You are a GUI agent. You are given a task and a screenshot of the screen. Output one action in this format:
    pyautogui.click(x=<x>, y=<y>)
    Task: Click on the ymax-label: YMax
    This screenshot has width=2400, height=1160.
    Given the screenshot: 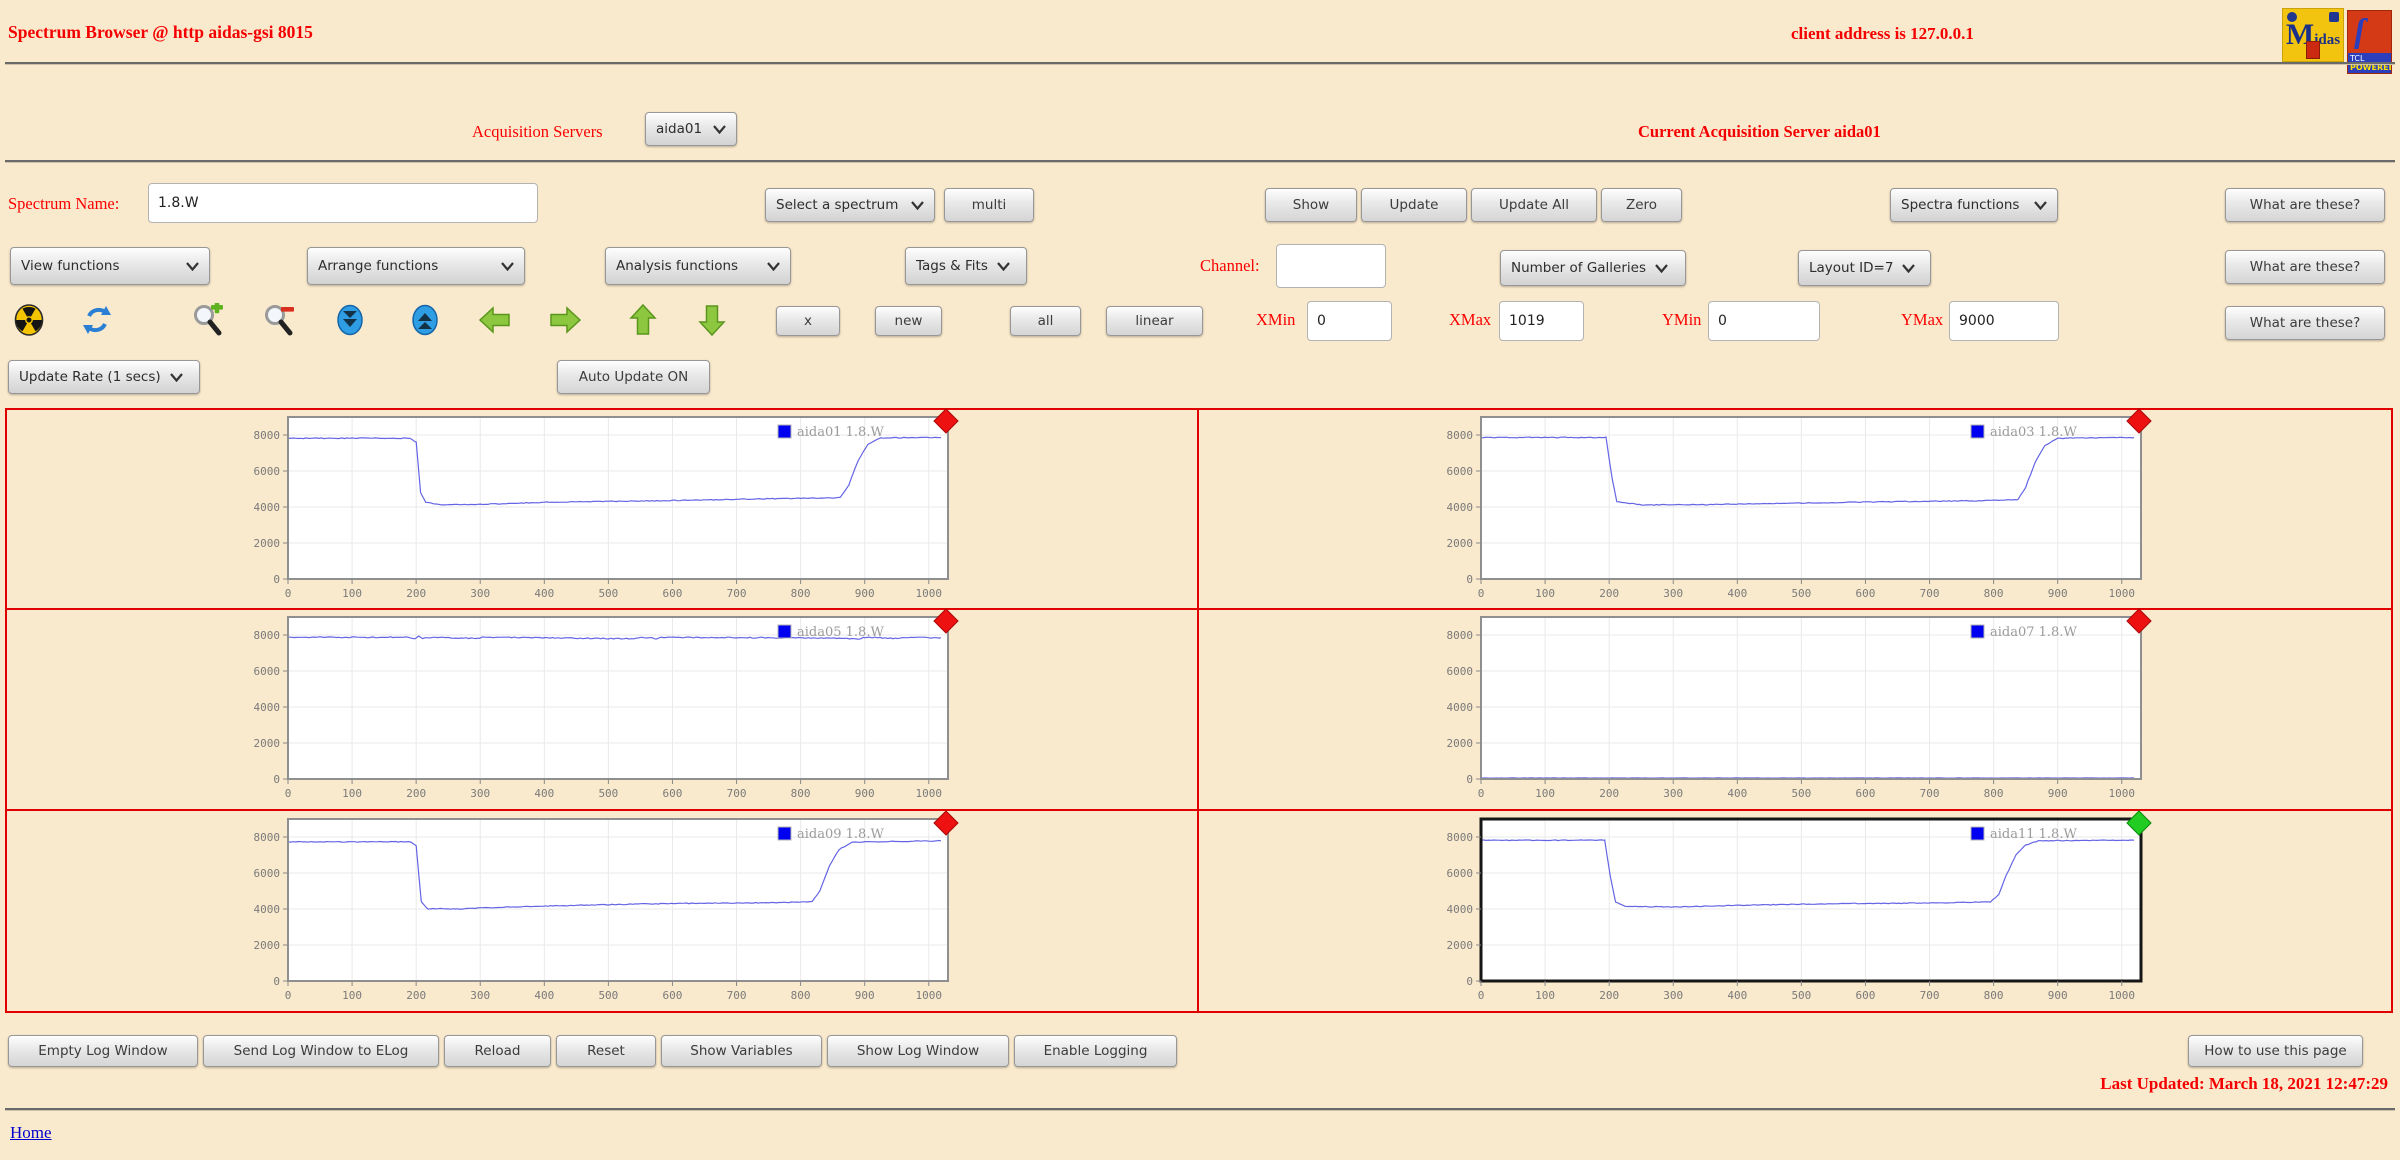 What is the action you would take?
    pyautogui.click(x=1922, y=319)
    